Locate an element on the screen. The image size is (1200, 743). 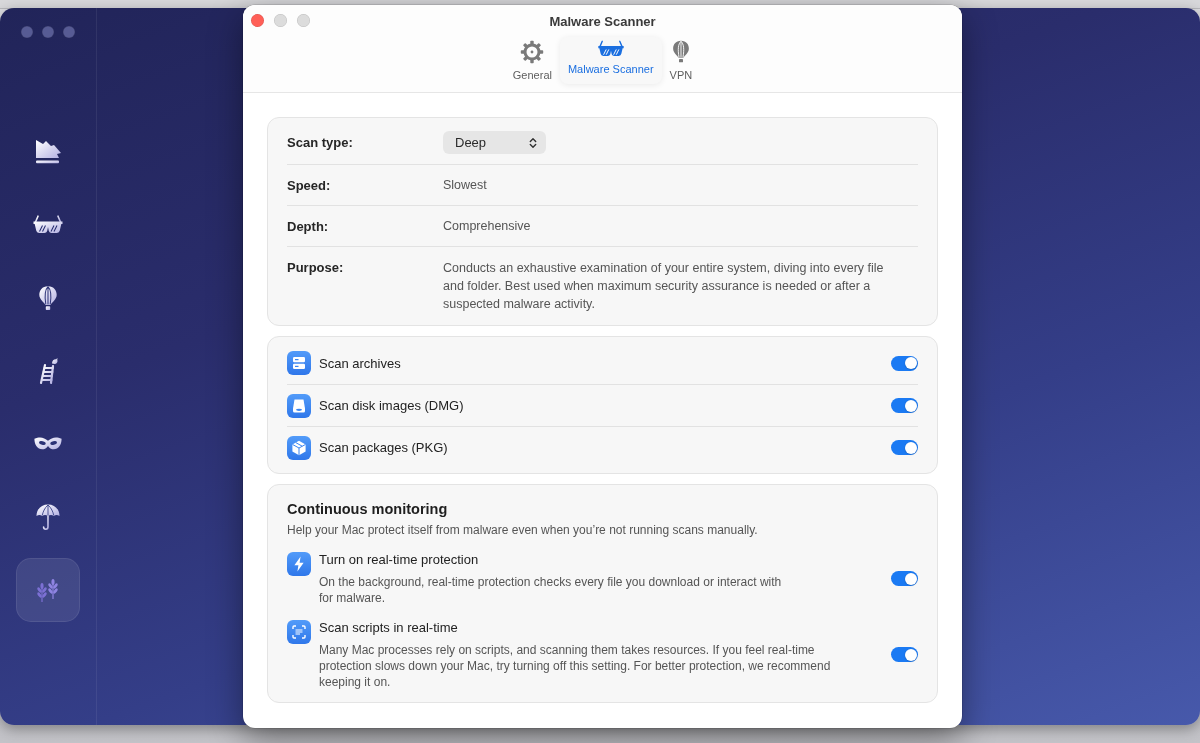
sails-icon is located at coordinates (48, 152).